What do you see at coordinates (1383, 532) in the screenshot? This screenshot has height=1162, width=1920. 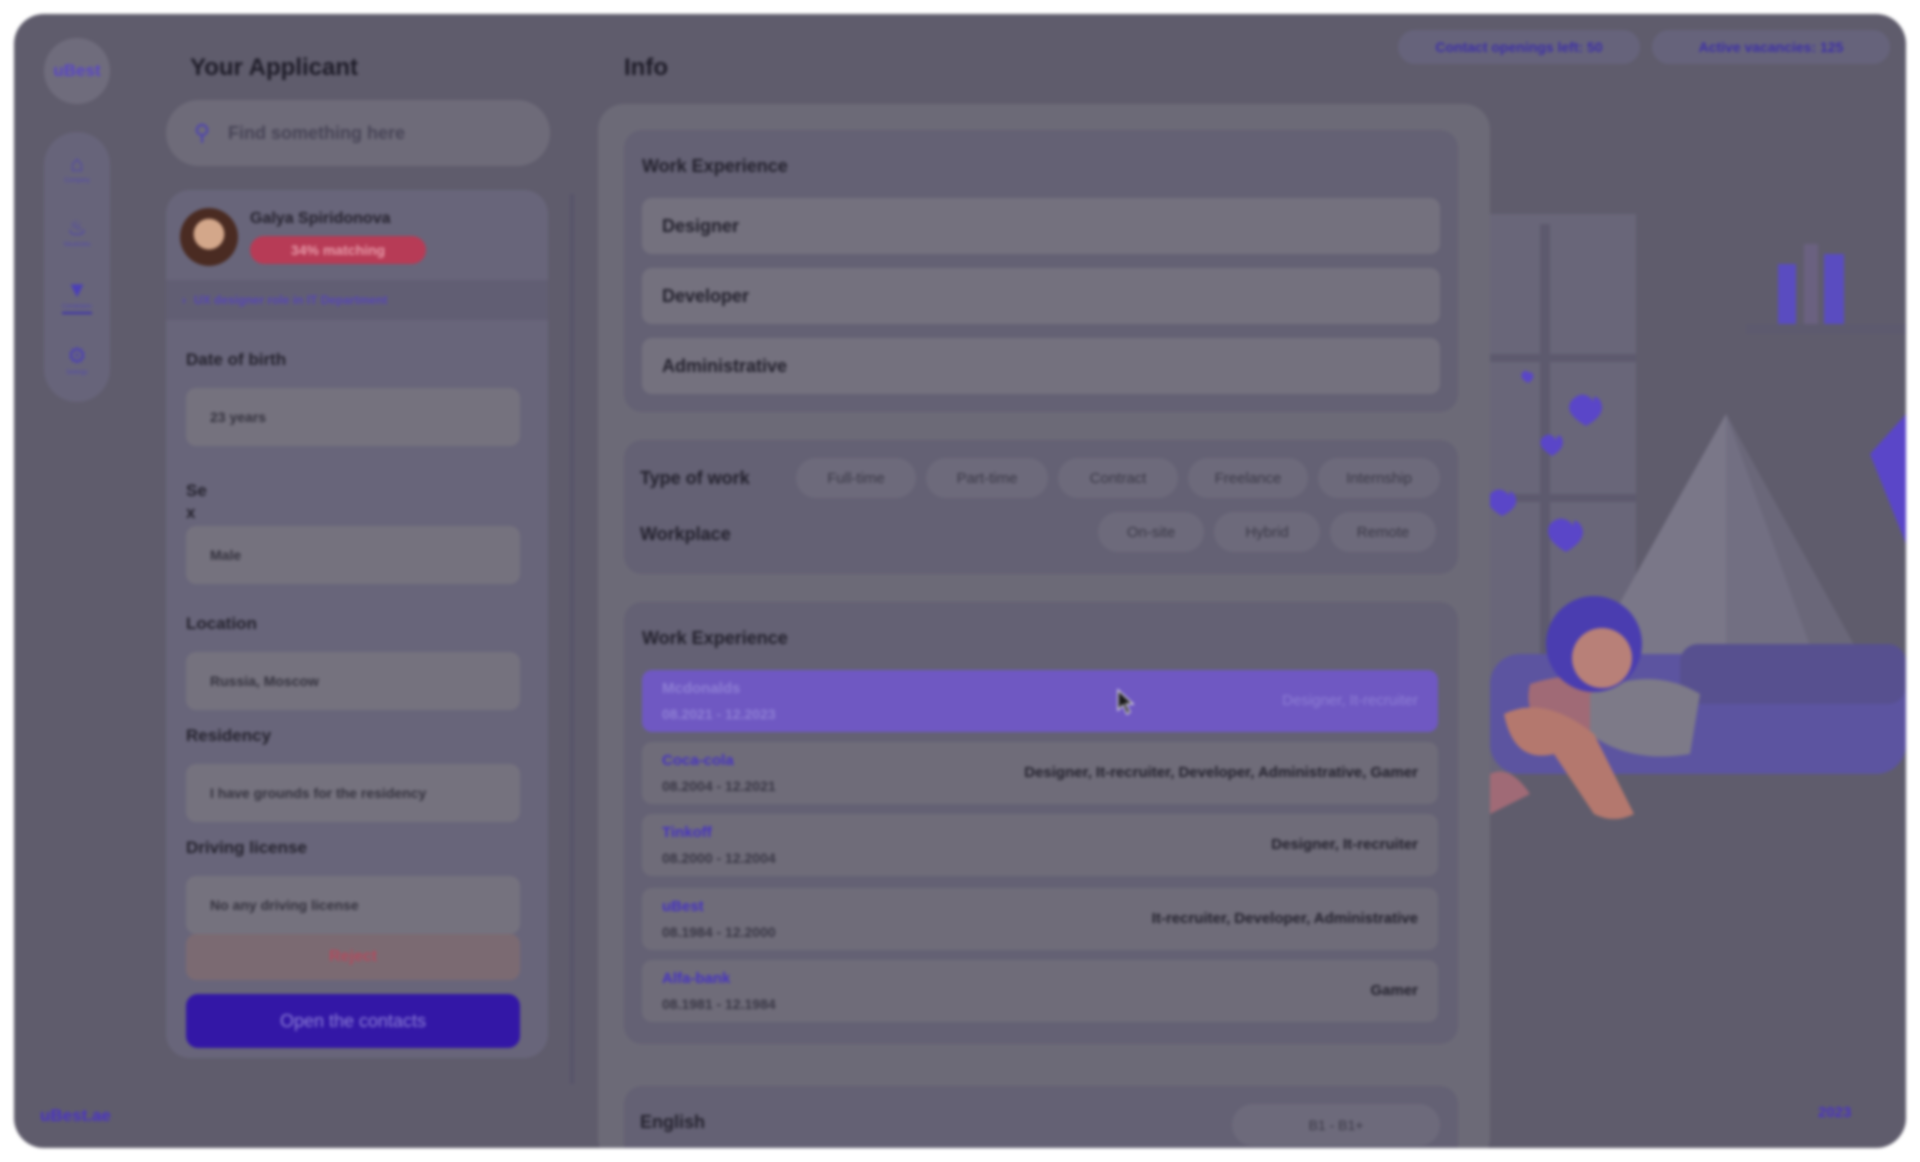 I see `chip-remote: Remote` at bounding box center [1383, 532].